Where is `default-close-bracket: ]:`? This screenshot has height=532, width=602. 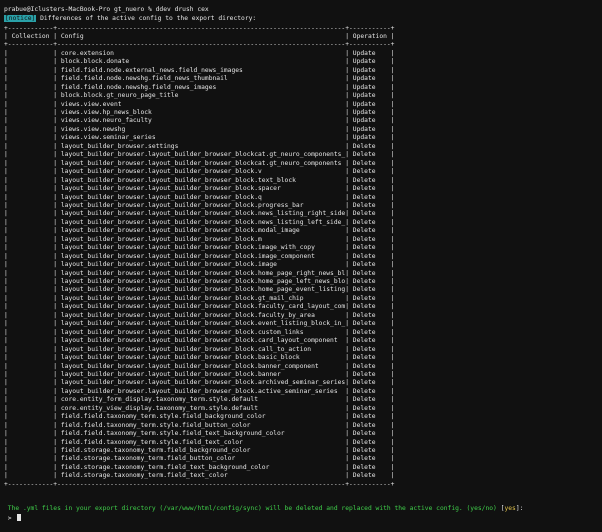
default-close-bracket: ]: is located at coordinates (519, 508).